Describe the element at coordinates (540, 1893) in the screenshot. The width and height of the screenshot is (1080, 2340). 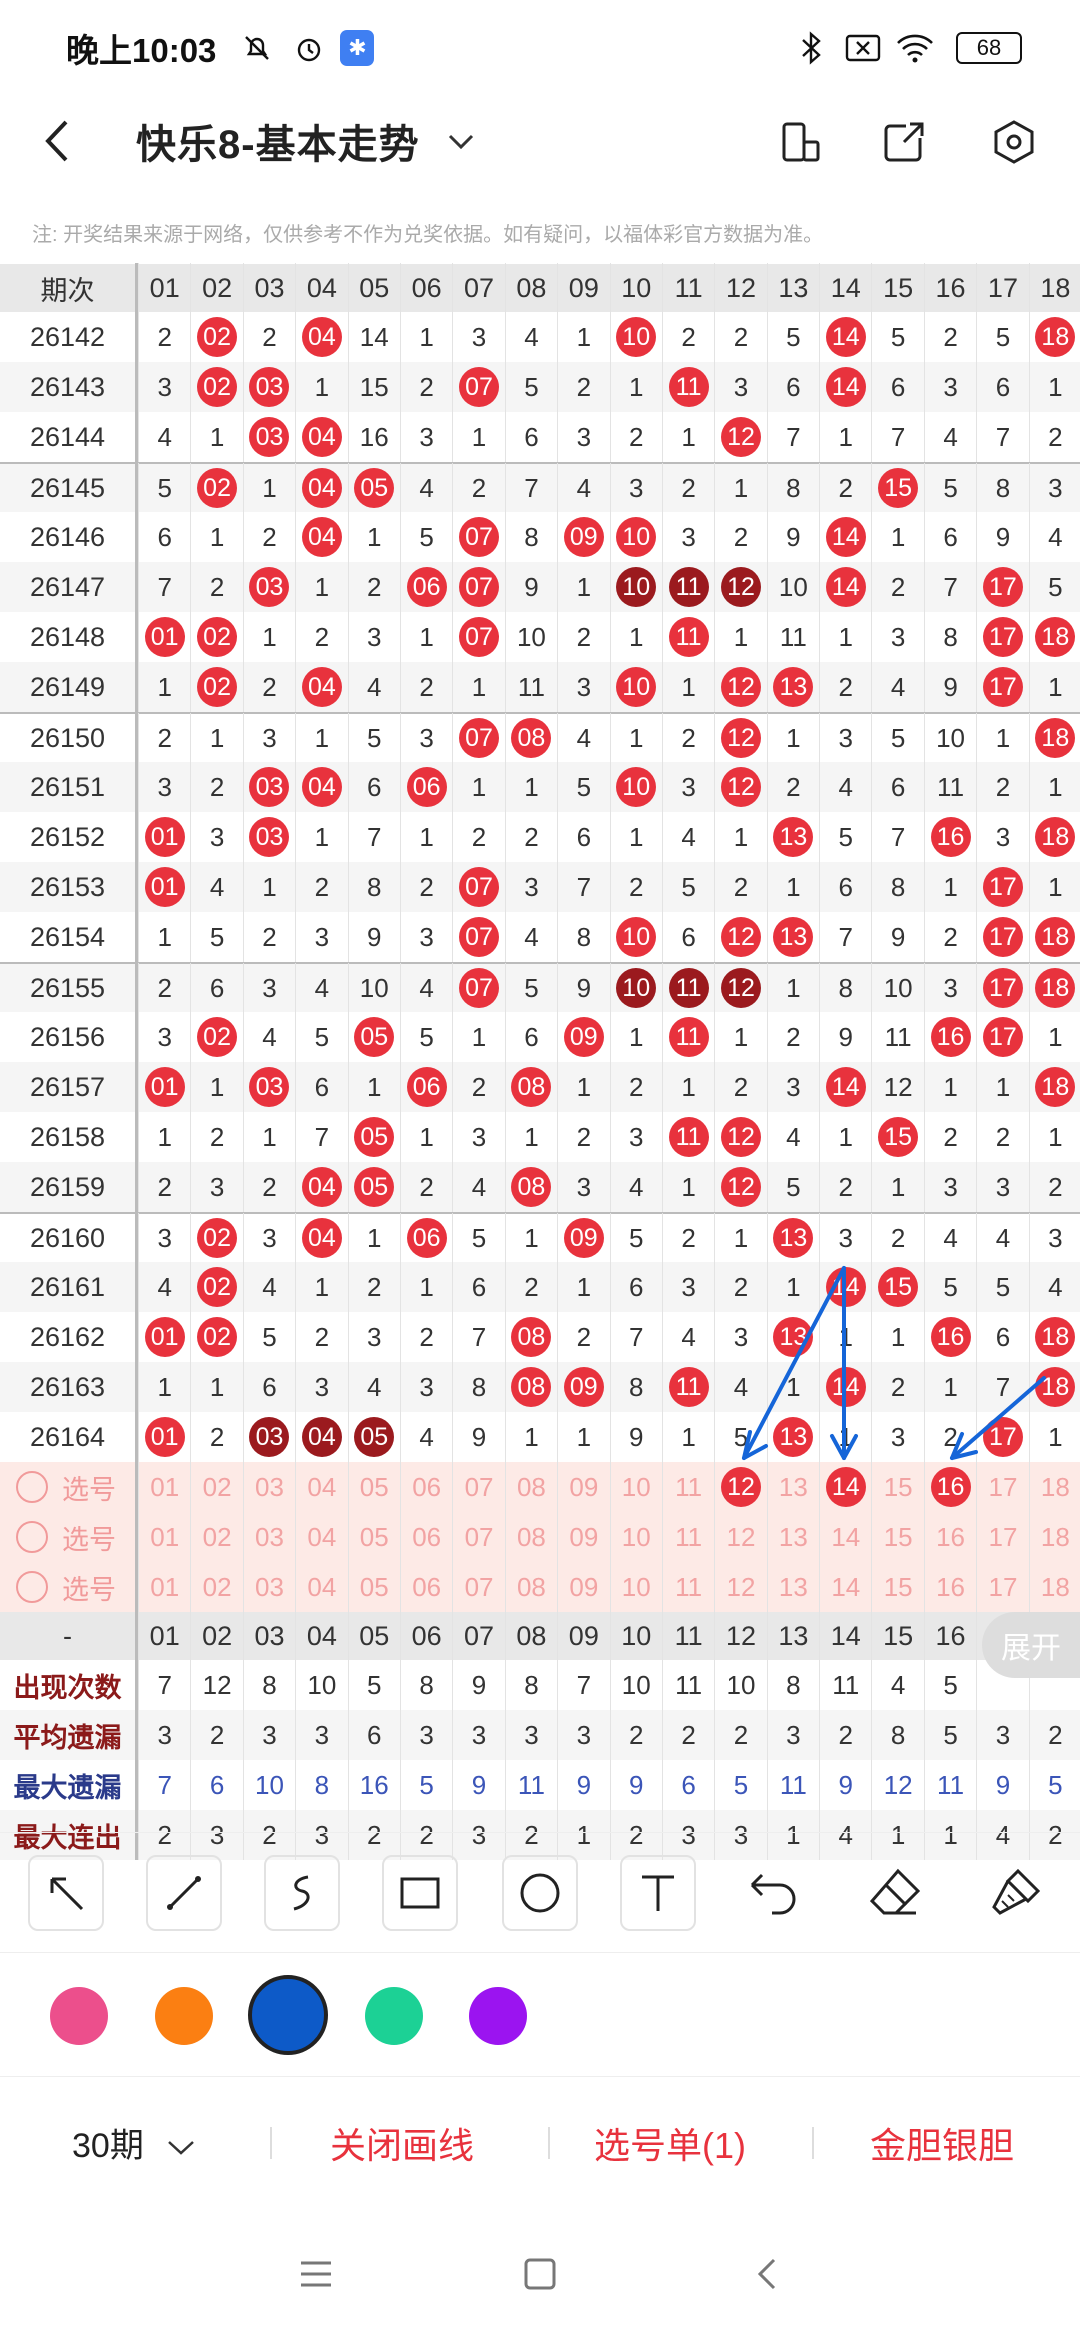
I see `circle-tool-icon` at that location.